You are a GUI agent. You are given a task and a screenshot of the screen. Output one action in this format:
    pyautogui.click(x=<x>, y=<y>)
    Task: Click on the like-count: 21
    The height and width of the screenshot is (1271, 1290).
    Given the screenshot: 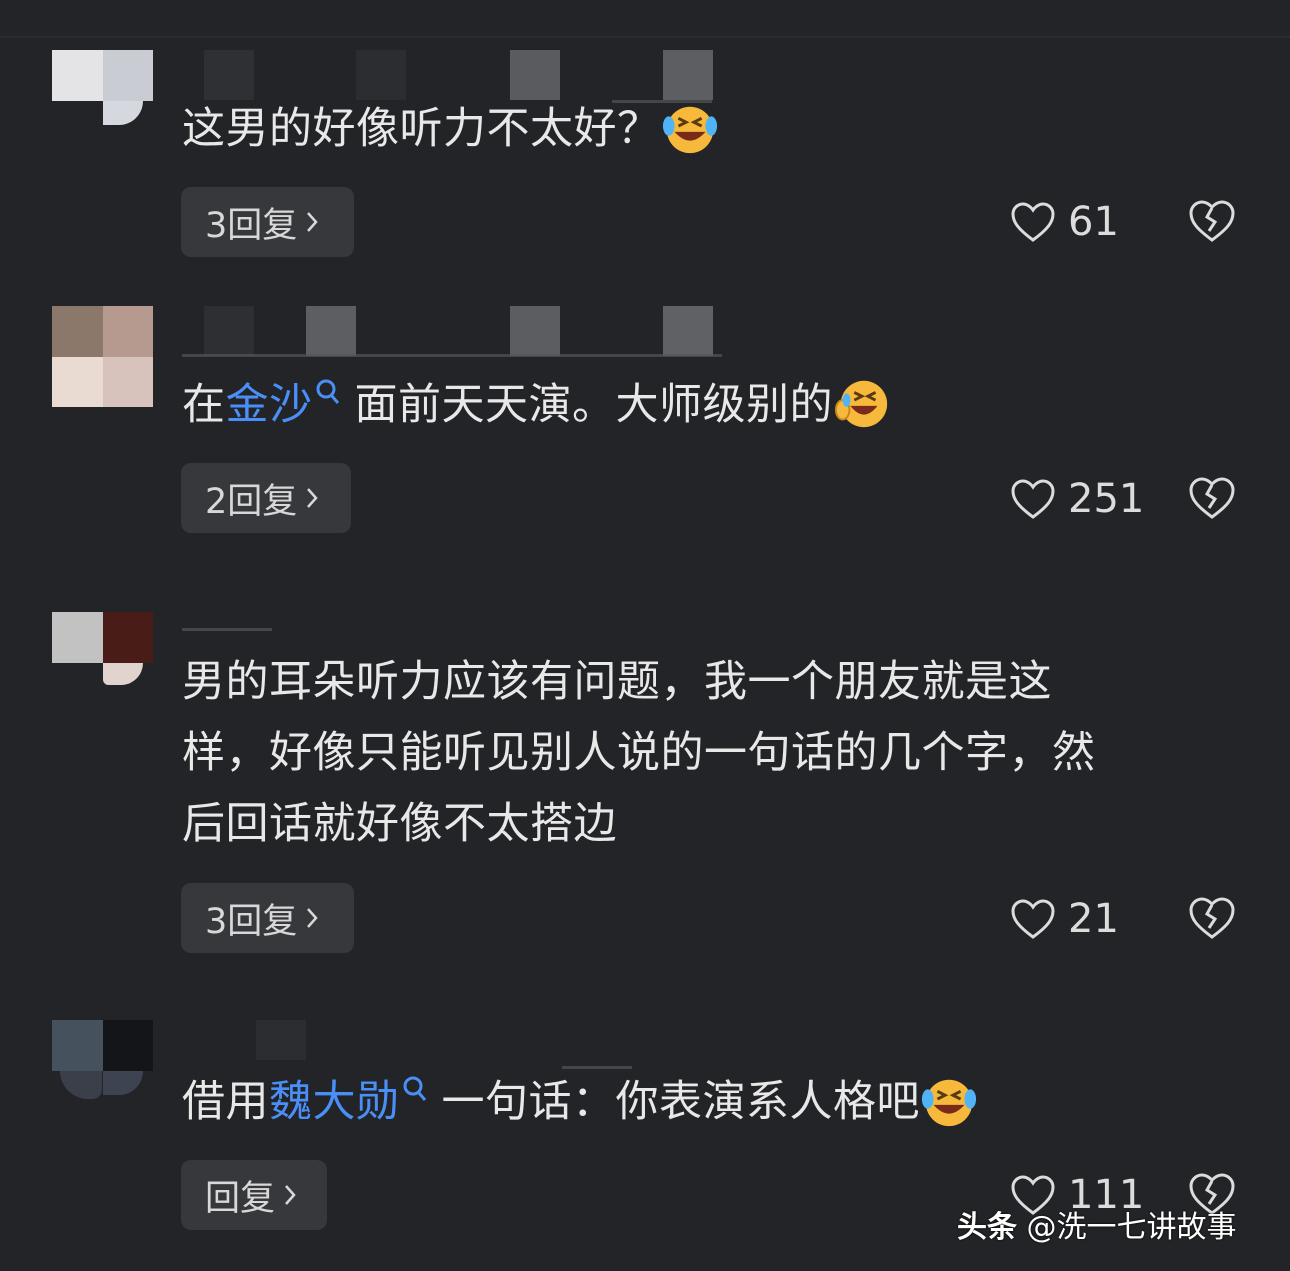 What is the action you would take?
    pyautogui.click(x=1093, y=919)
    